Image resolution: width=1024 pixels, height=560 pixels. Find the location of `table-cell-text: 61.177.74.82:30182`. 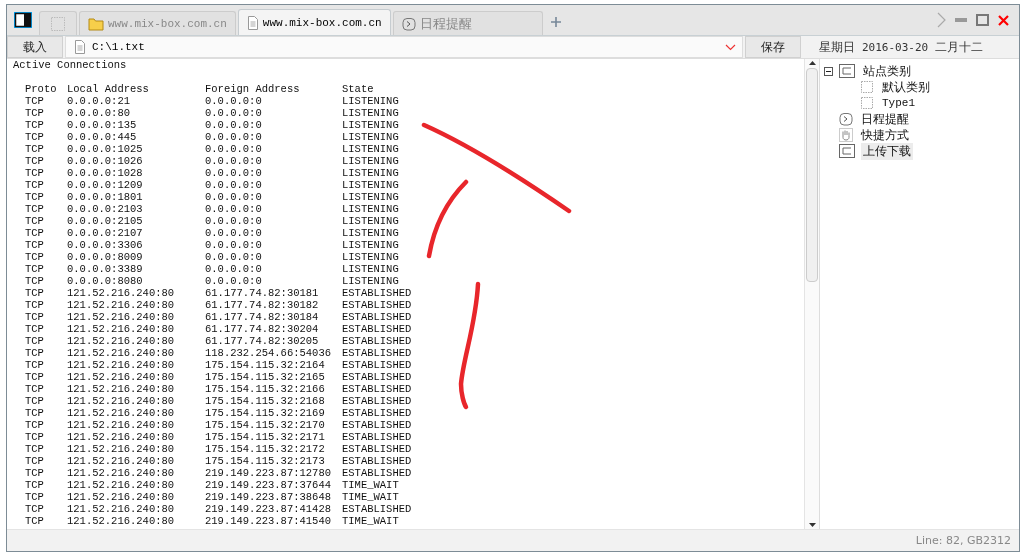

table-cell-text: 61.177.74.82:30182 is located at coordinates (262, 305).